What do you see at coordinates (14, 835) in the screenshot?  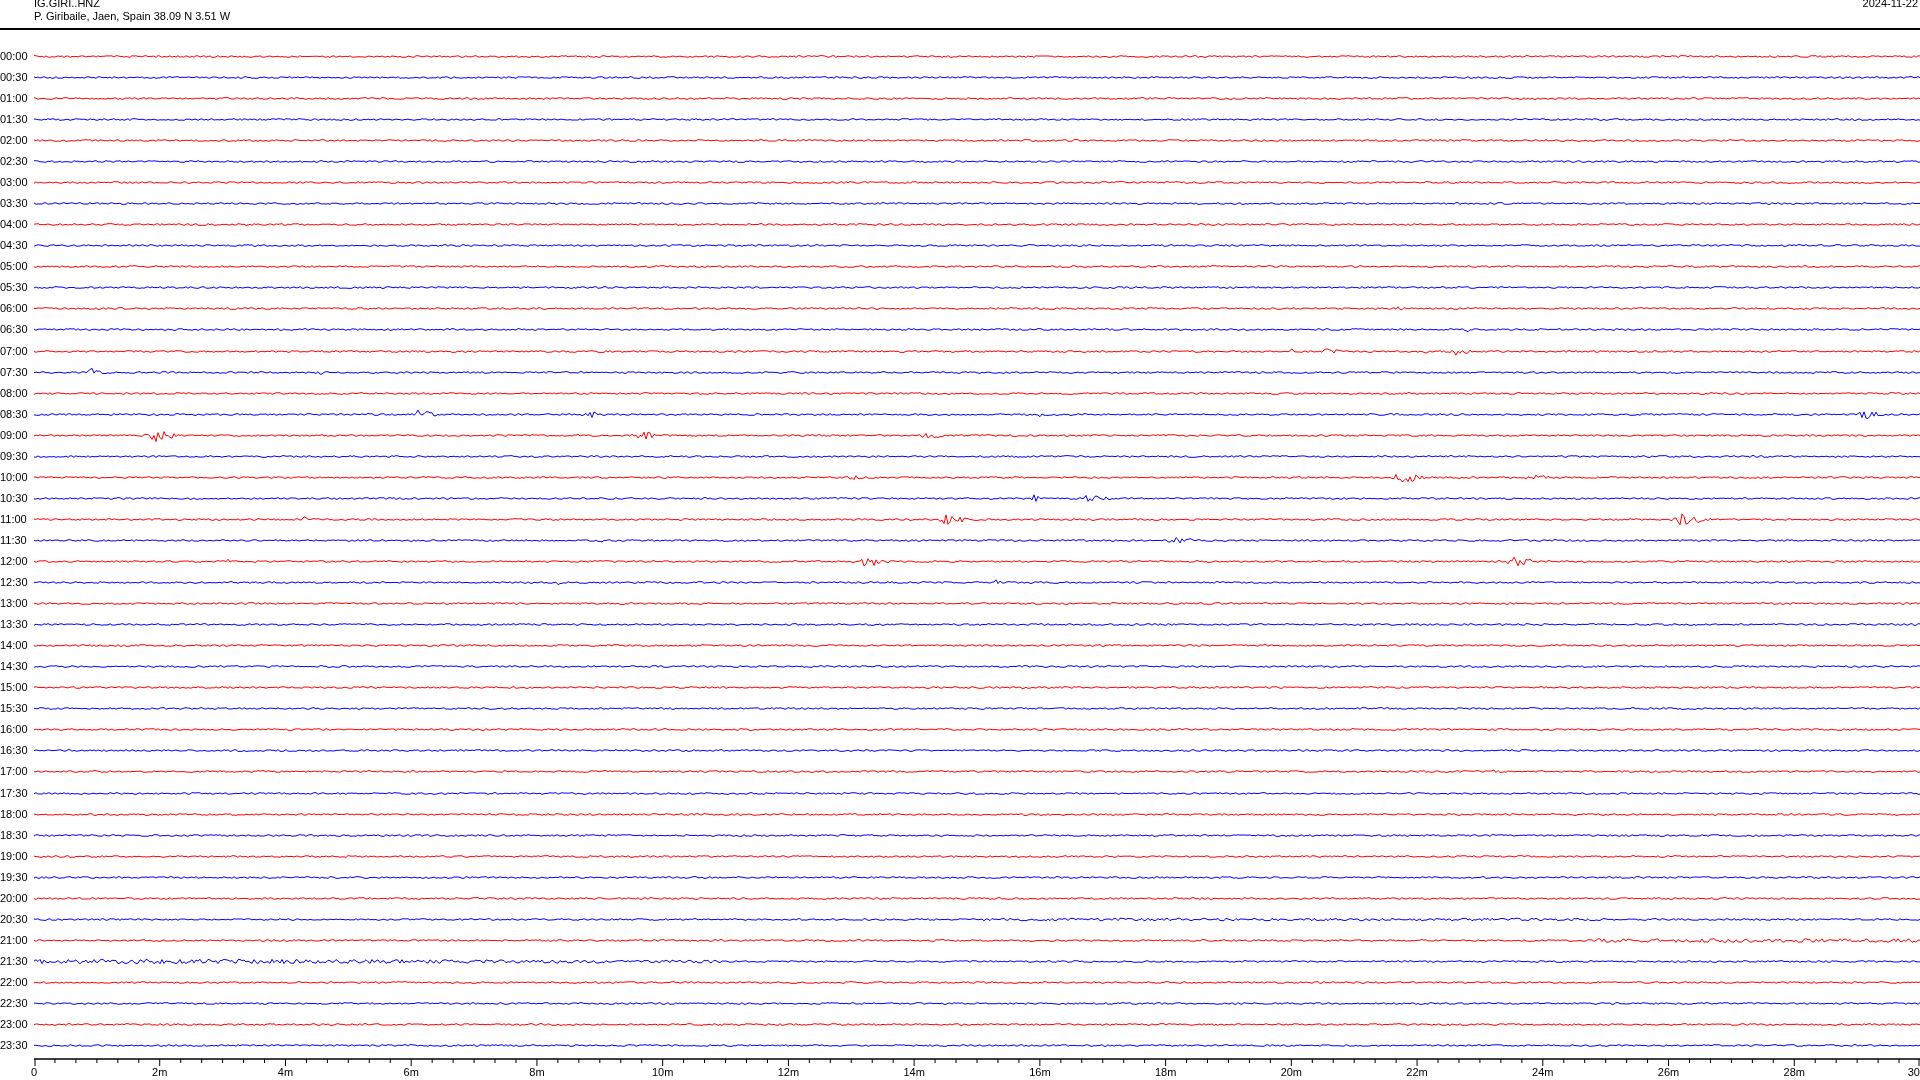 I see `trace-time-label: 18:30` at bounding box center [14, 835].